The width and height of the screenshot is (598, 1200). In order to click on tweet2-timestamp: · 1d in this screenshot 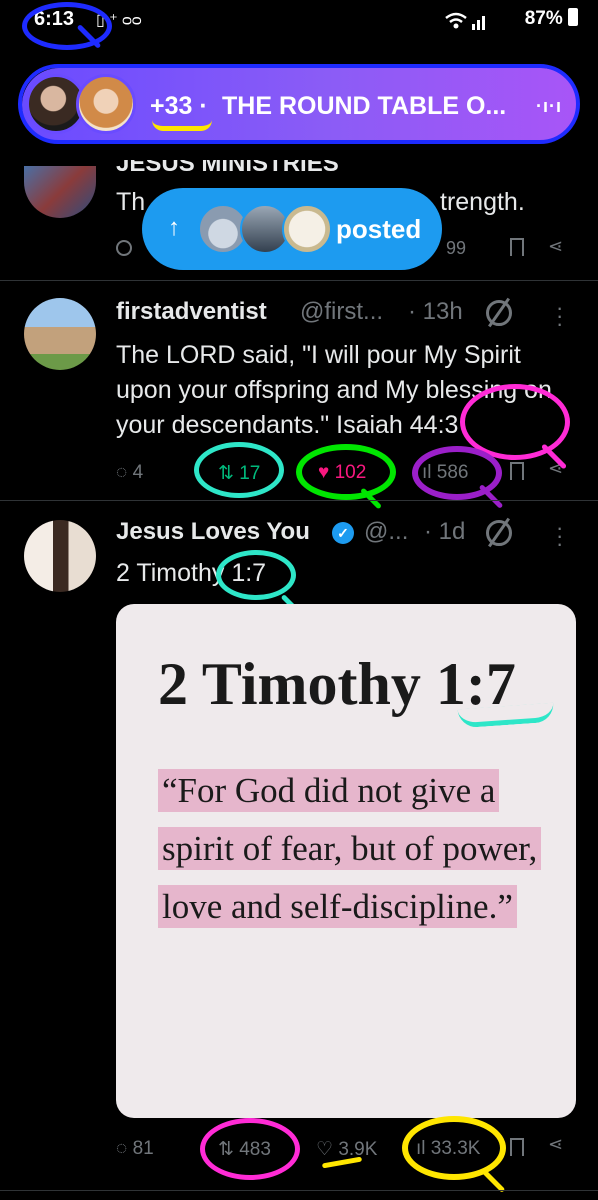, I will do `click(444, 532)`.